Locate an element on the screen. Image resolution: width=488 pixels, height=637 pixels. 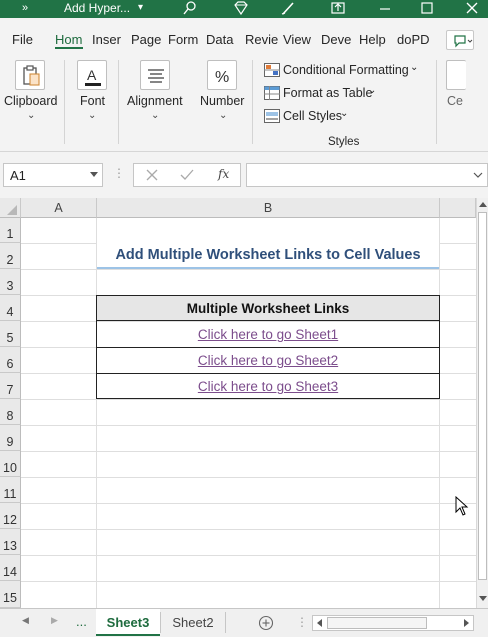
number-chevron-down-icon: ⌄ is located at coordinates (223, 115).